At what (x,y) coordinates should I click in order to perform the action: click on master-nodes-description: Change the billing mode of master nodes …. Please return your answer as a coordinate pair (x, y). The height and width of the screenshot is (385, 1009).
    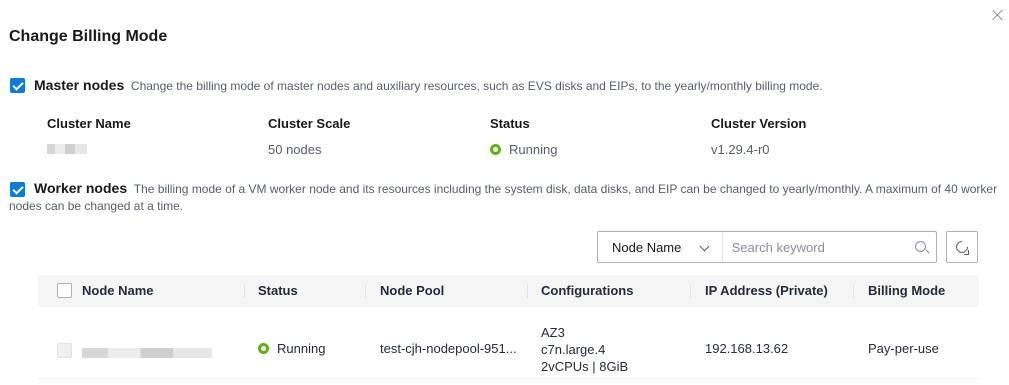
    Looking at the image, I should click on (476, 86).